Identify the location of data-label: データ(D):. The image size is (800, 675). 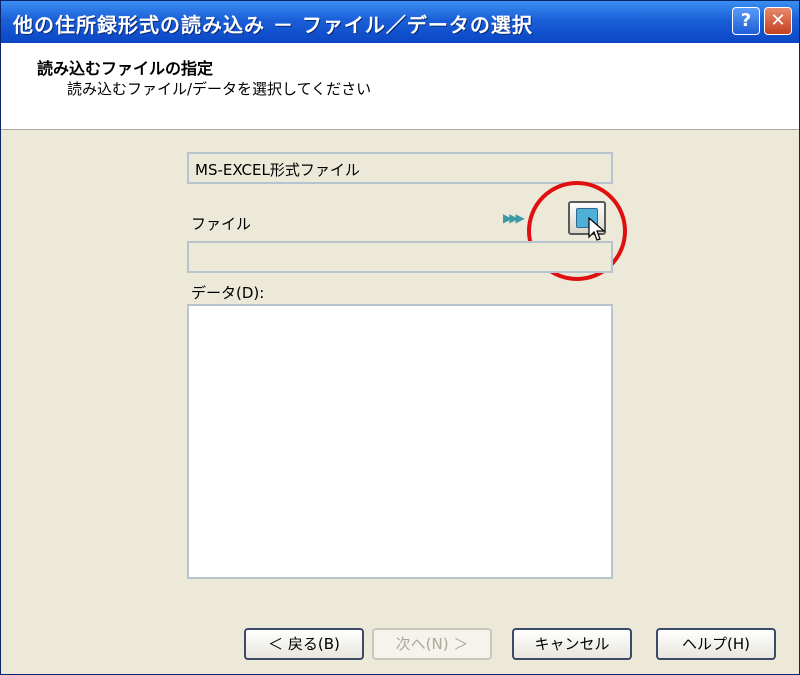
(228, 293).